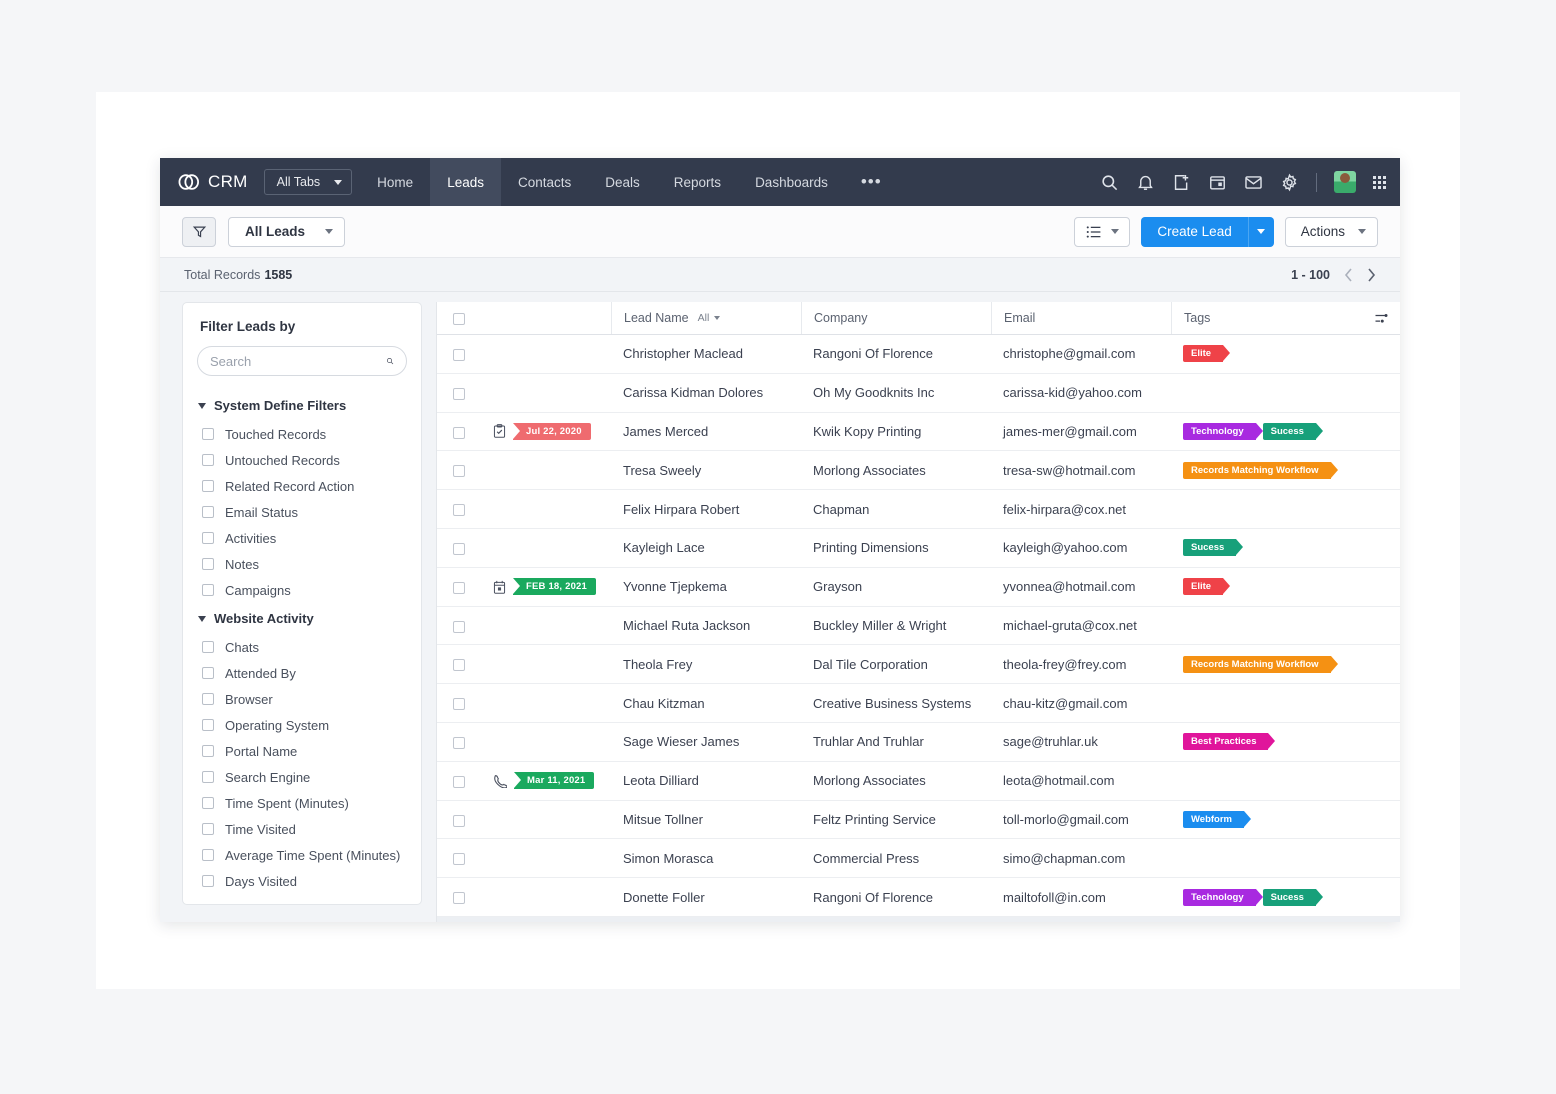 This screenshot has width=1556, height=1094. What do you see at coordinates (1081, 318) in the screenshot?
I see `th-email: Email` at bounding box center [1081, 318].